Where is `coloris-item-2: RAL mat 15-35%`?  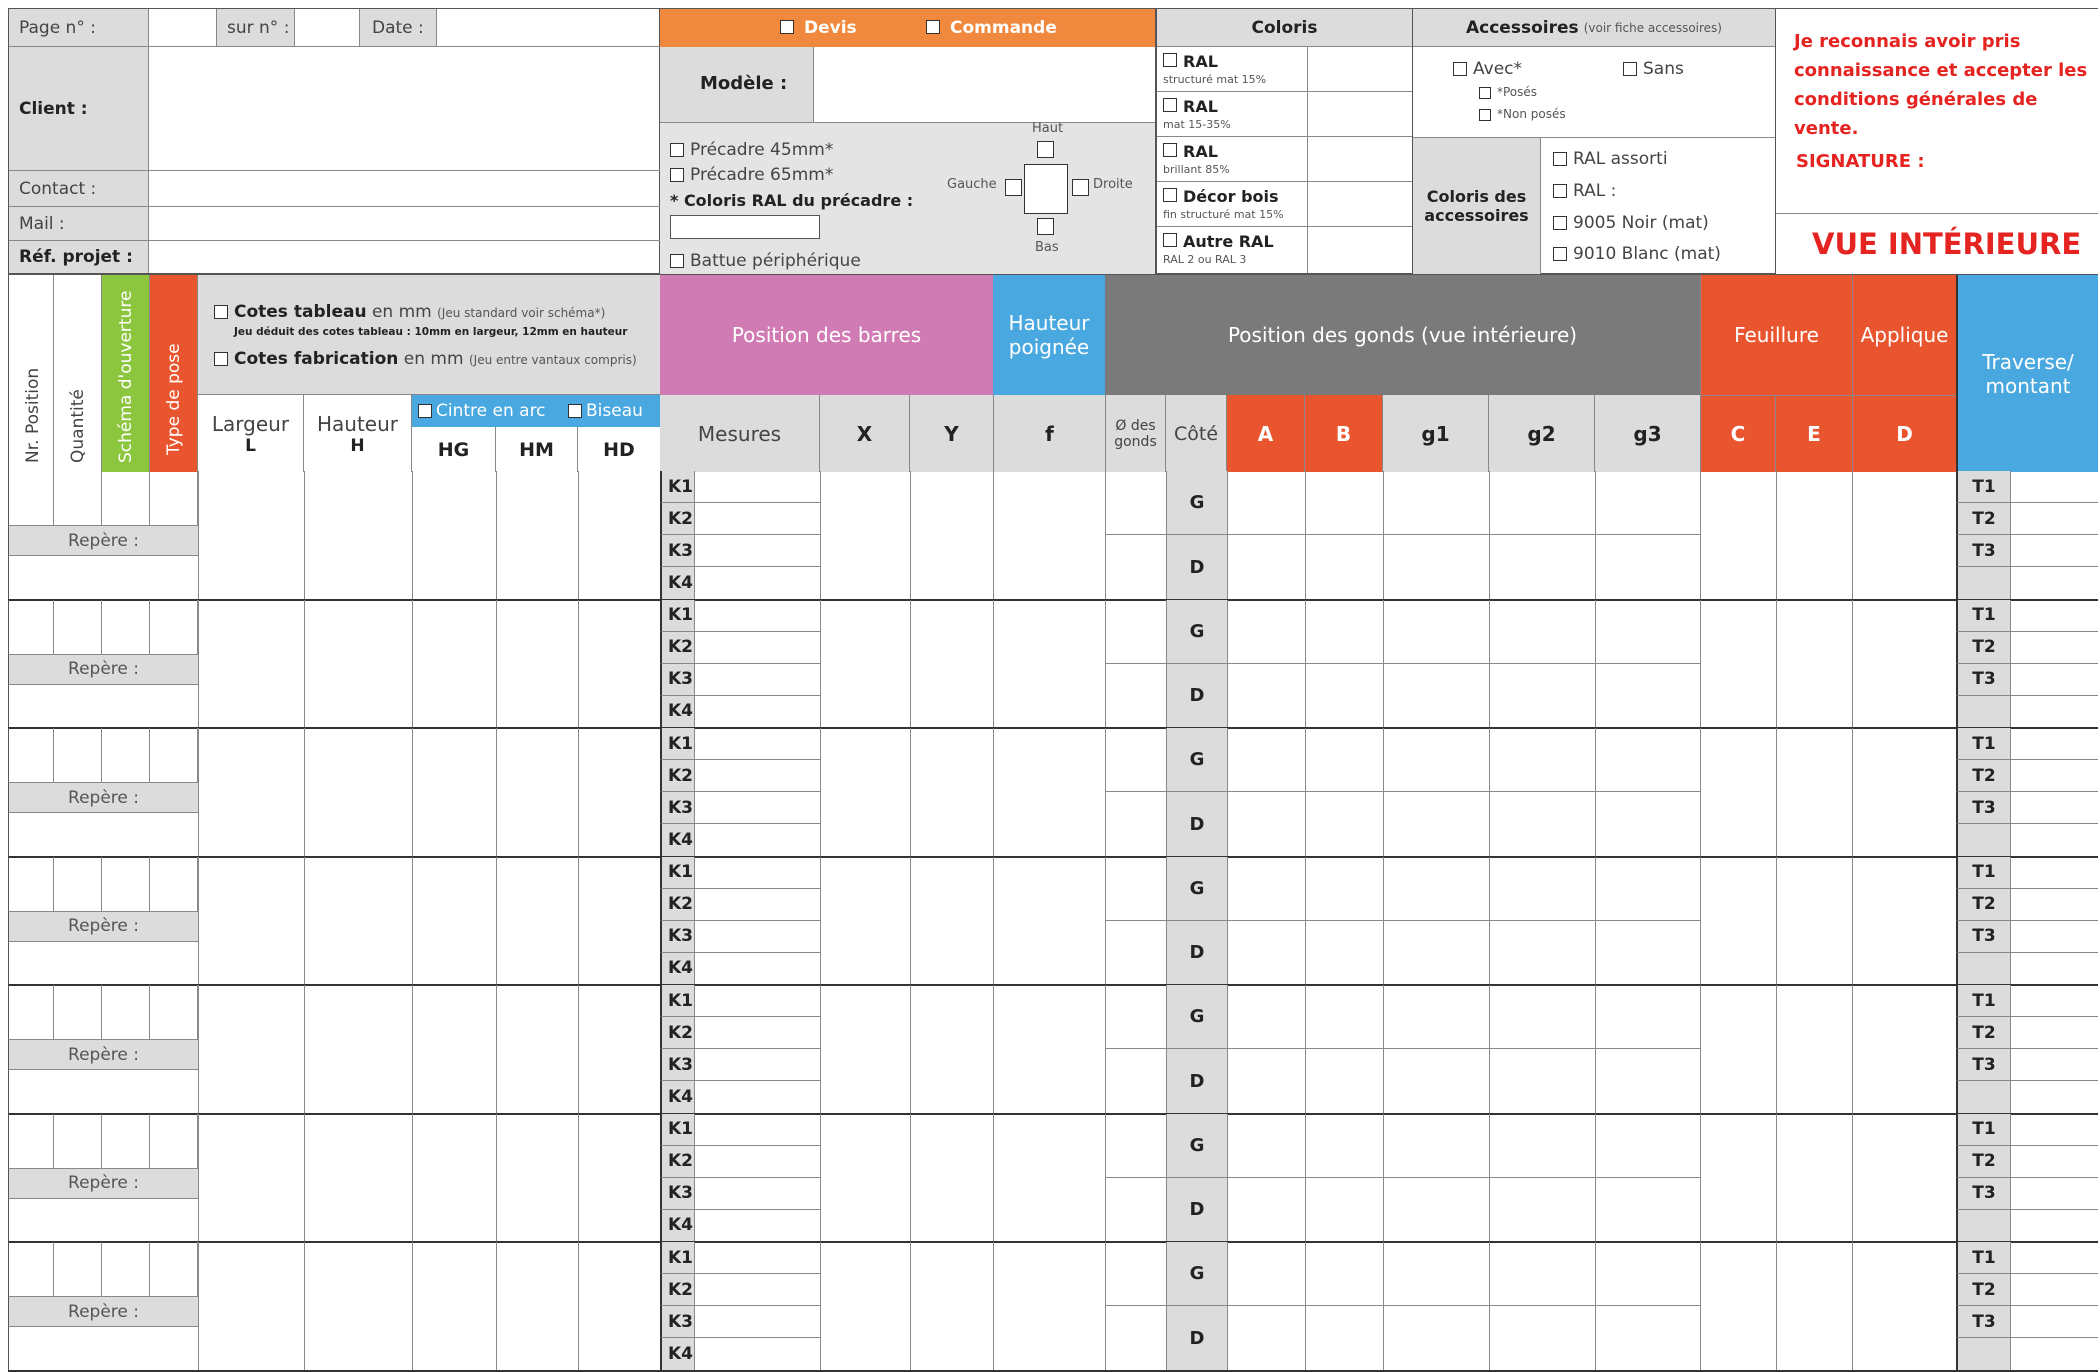
coloris-item-2: RAL mat 15-35% is located at coordinates (1284, 114).